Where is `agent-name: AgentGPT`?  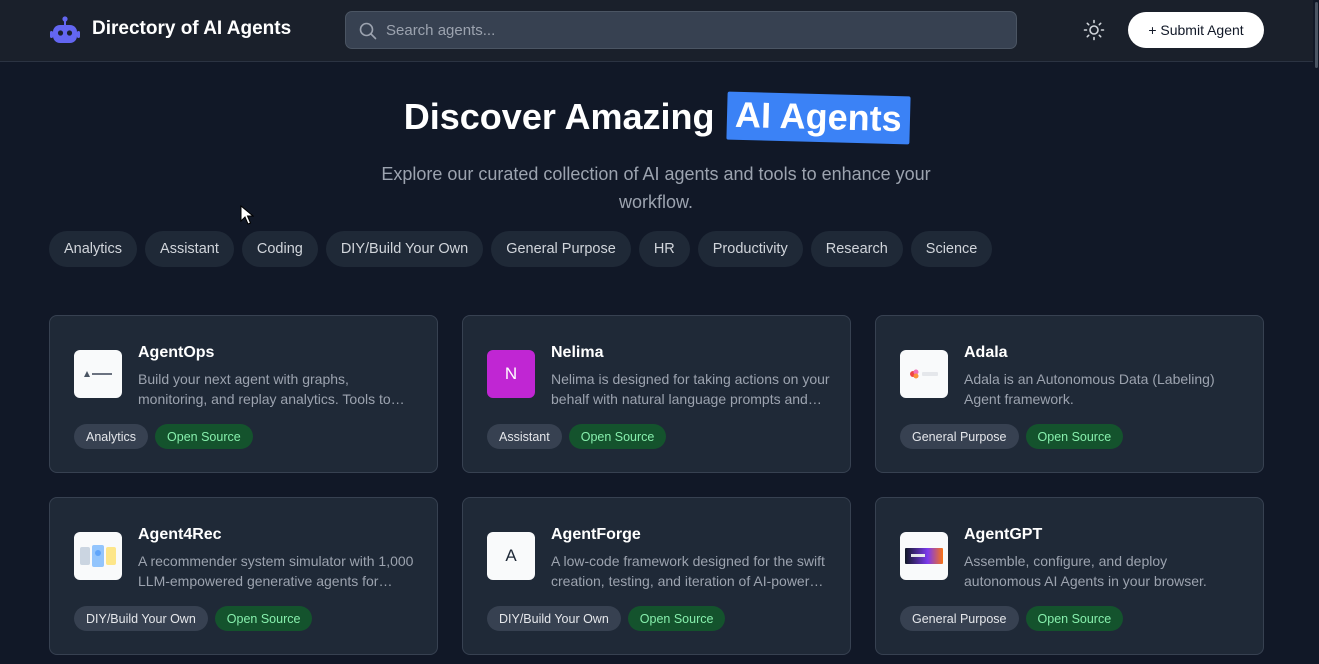
agent-name: AgentGPT is located at coordinates (1003, 534).